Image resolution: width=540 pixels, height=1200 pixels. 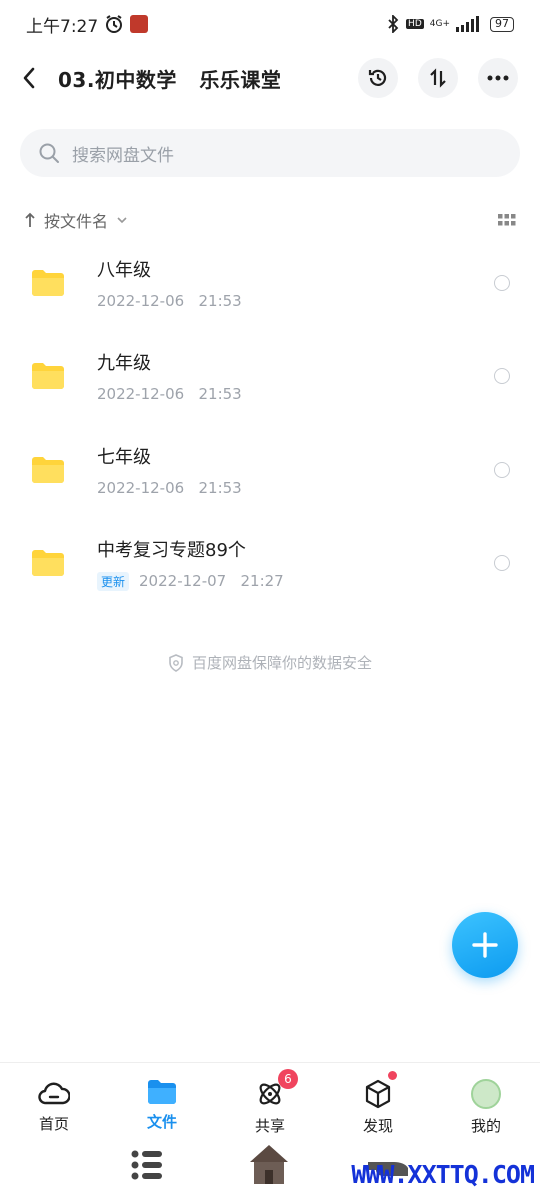 What do you see at coordinates (30, 219) in the screenshot?
I see `sort-arrow-up-icon` at bounding box center [30, 219].